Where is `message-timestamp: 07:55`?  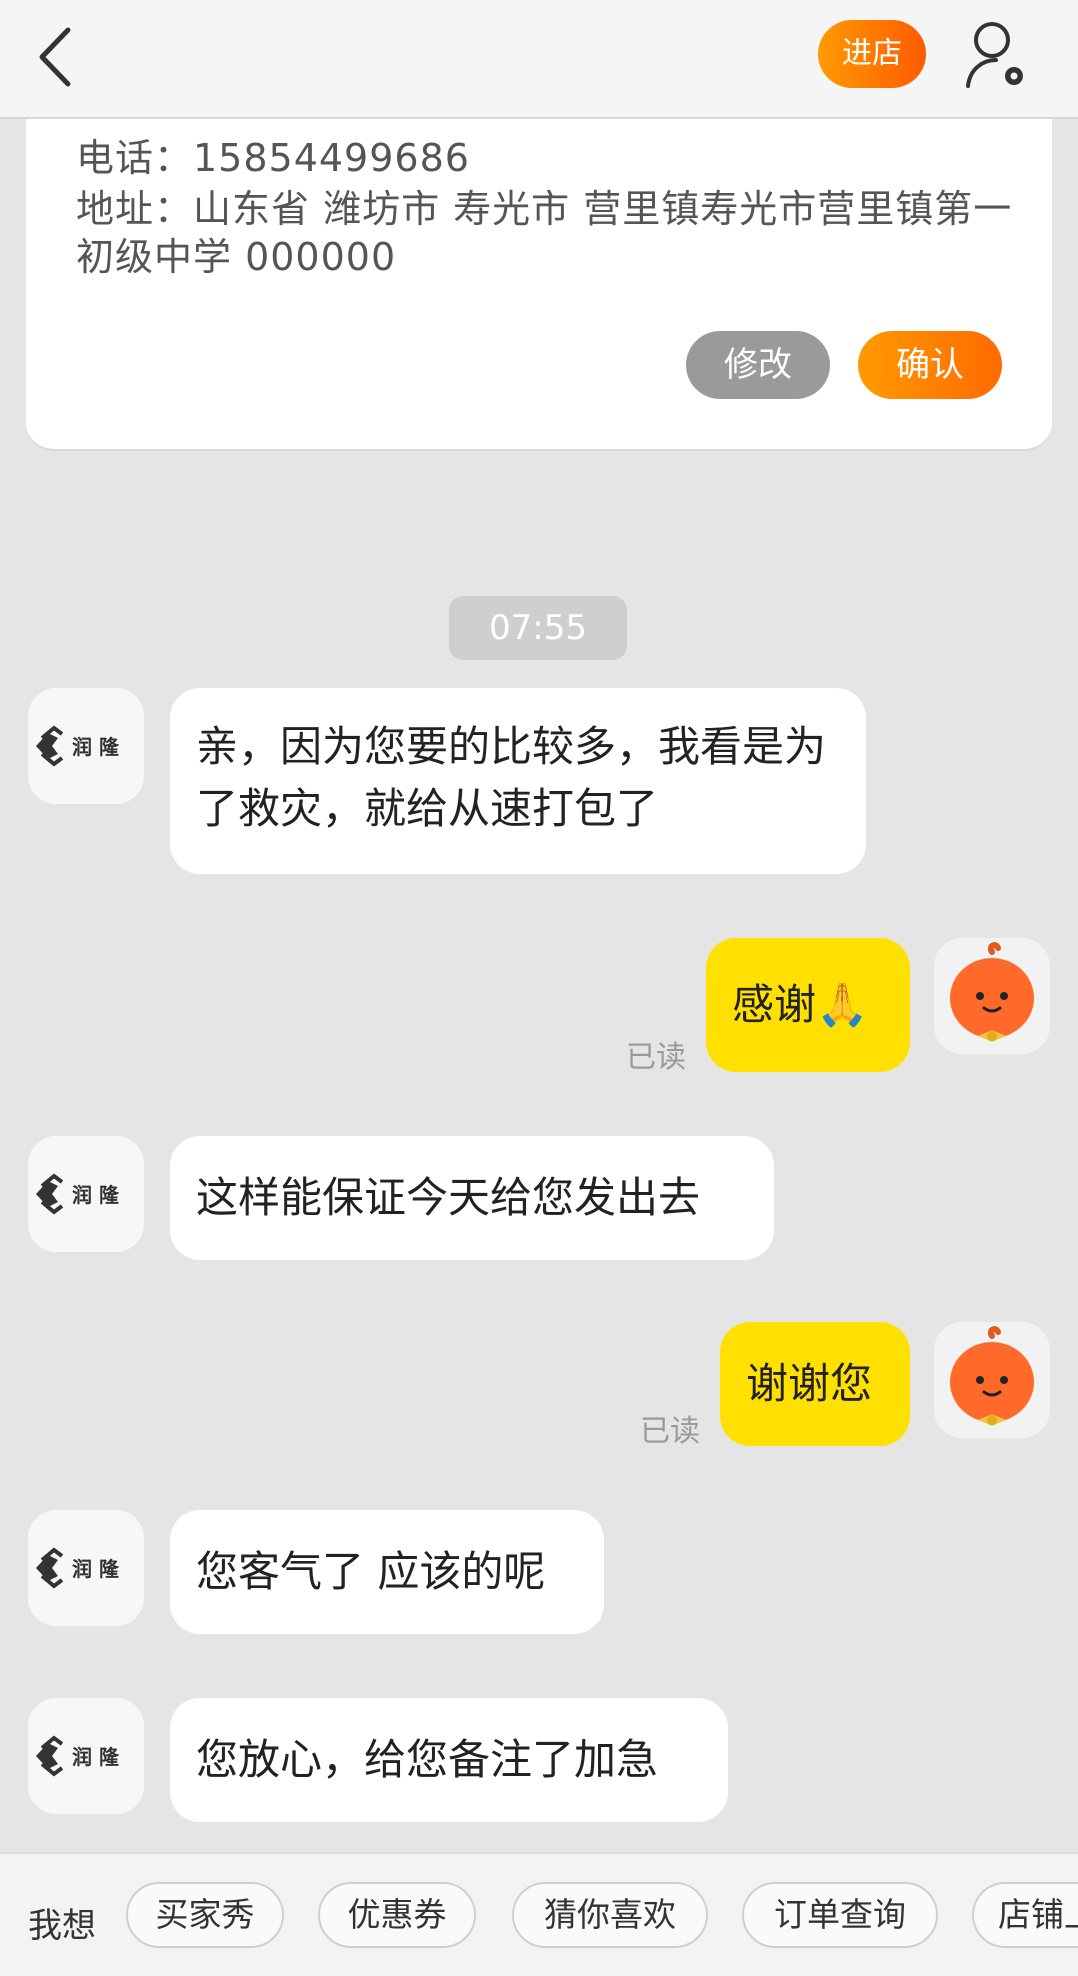
message-timestamp: 07:55 is located at coordinates (538, 628).